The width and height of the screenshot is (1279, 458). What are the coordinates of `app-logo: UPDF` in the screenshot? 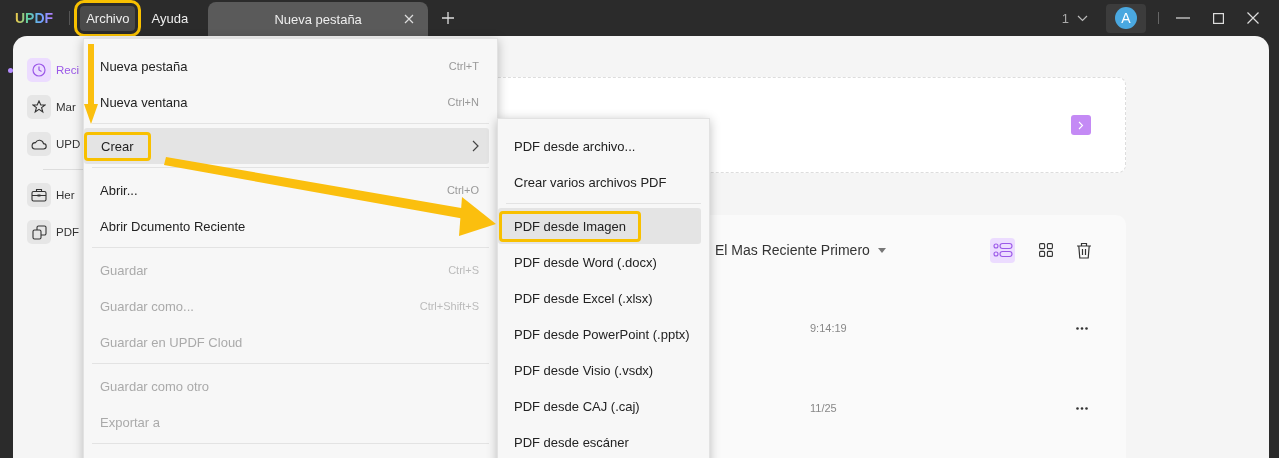 It's located at (34, 18).